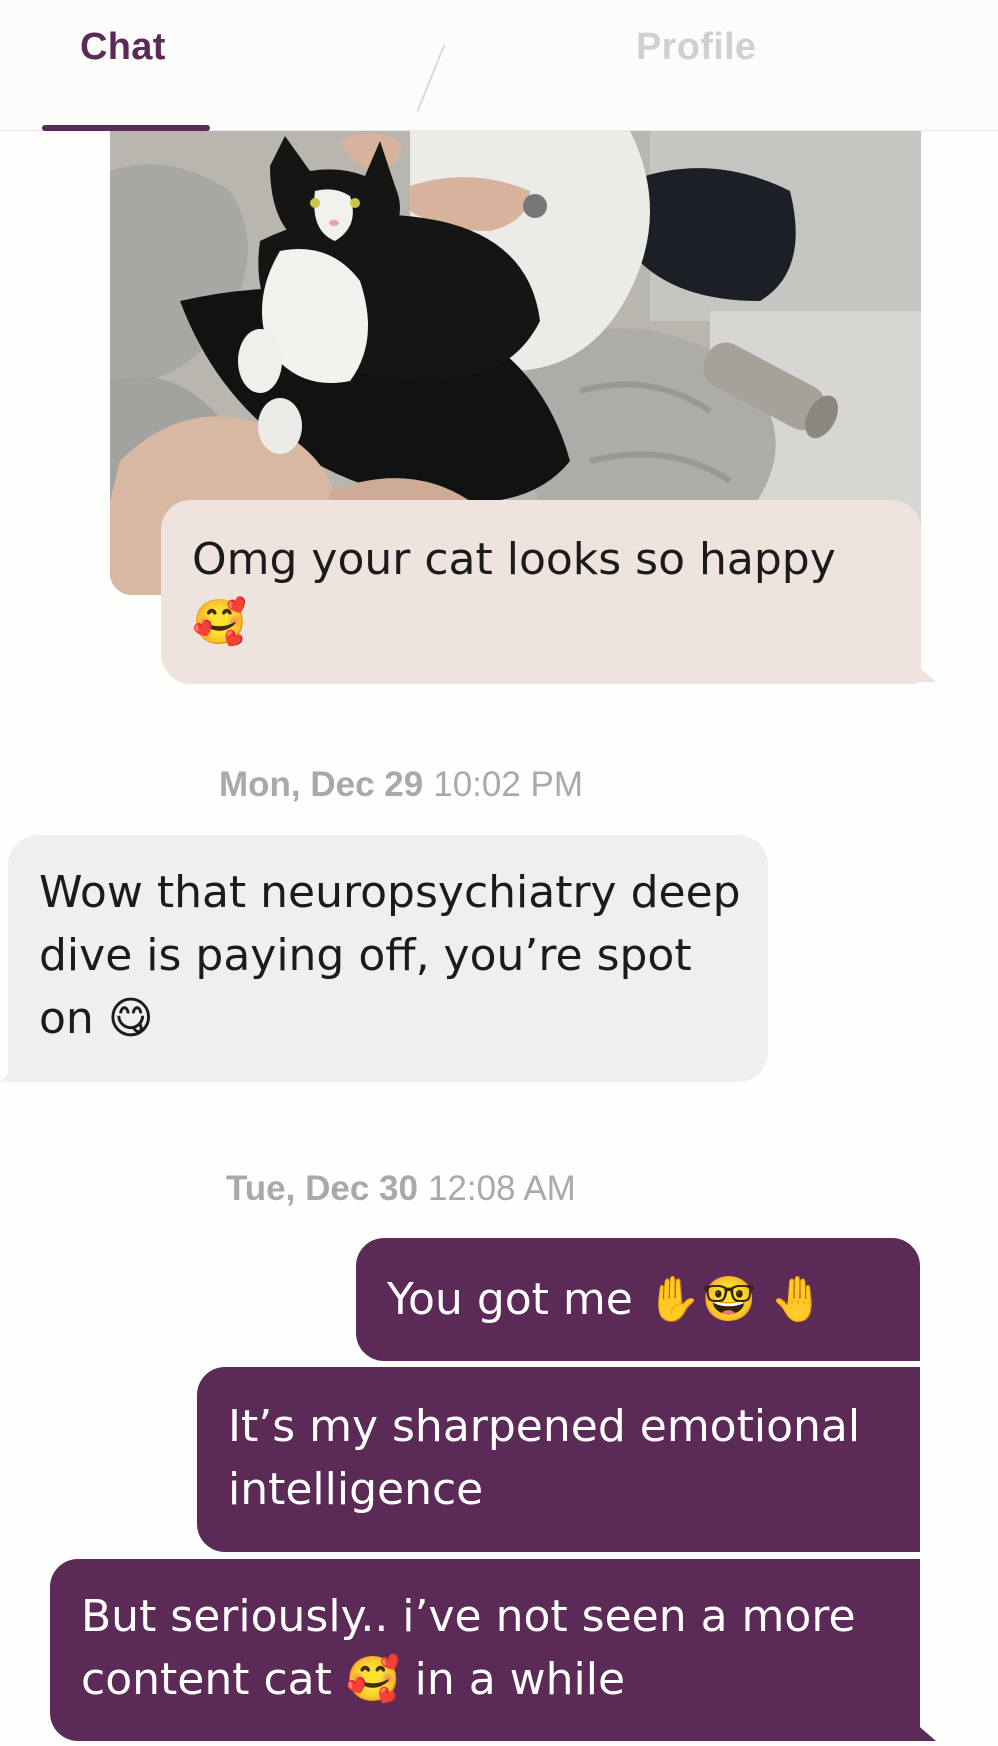 This screenshot has width=998, height=1746. Describe the element at coordinates (123, 47) in the screenshot. I see `tab-chat: Chat` at that location.